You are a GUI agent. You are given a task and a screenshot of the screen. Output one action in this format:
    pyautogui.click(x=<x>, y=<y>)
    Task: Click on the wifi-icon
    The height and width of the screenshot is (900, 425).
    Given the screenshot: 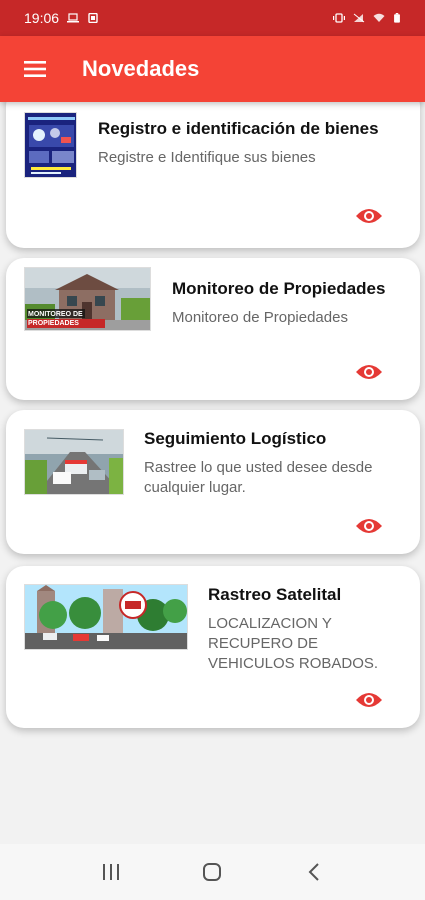 What is the action you would take?
    pyautogui.click(x=379, y=17)
    